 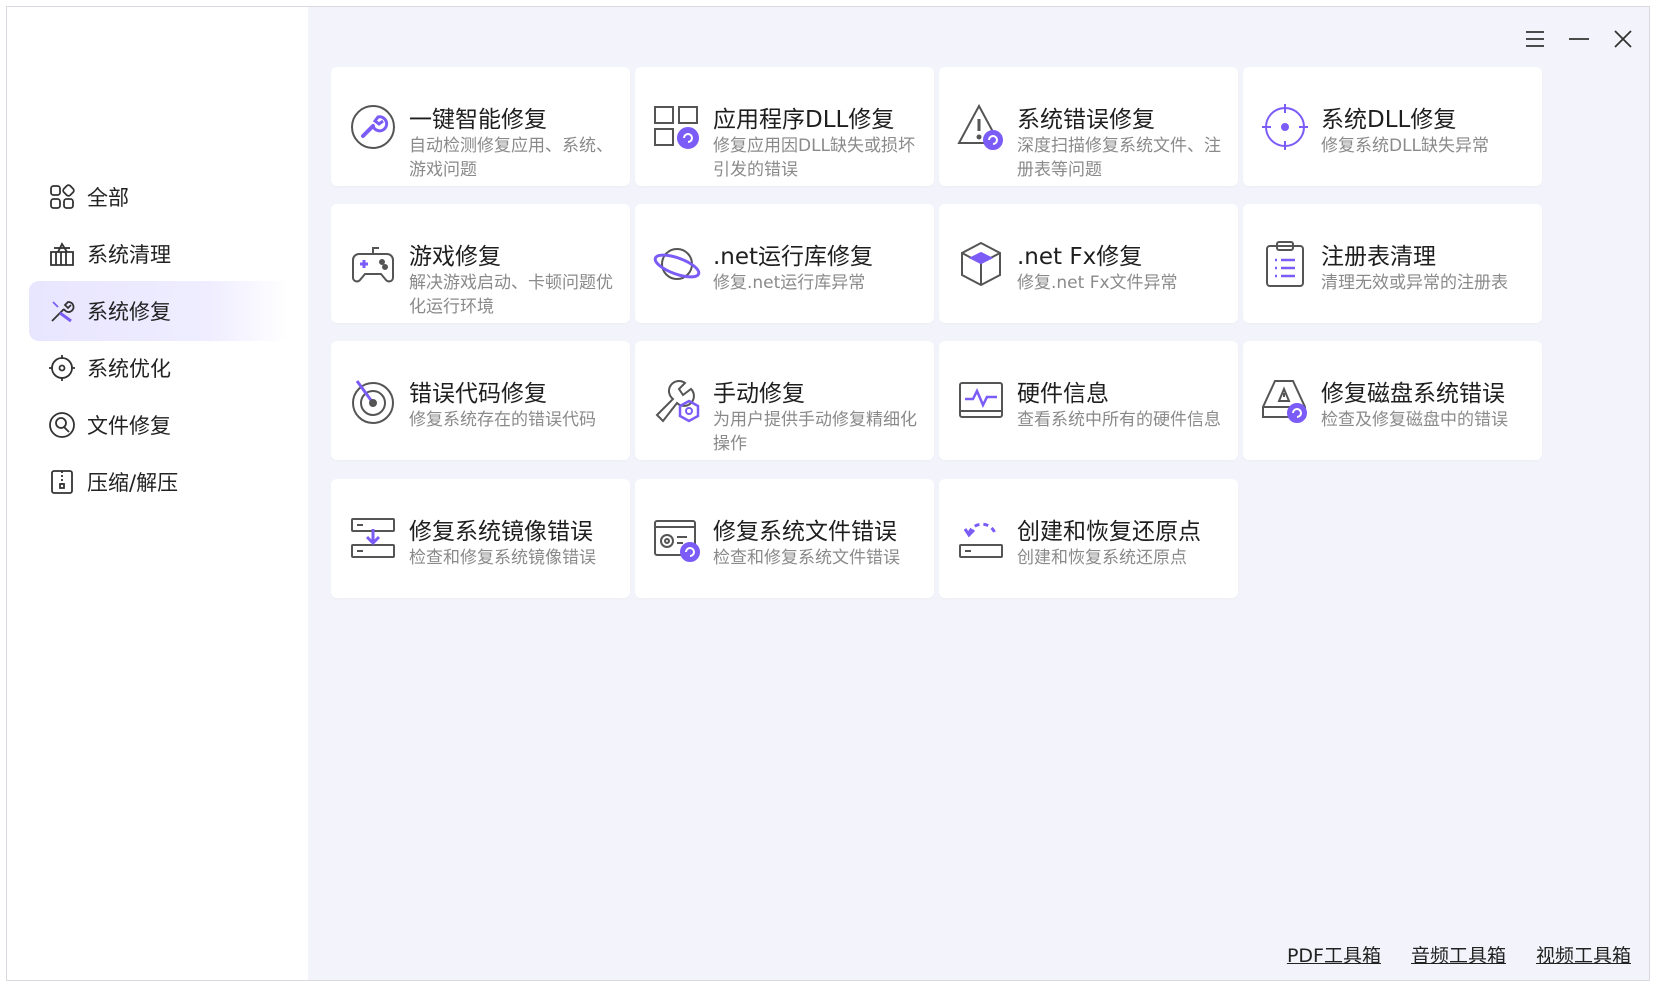 I want to click on cube-icon, so click(x=981, y=264).